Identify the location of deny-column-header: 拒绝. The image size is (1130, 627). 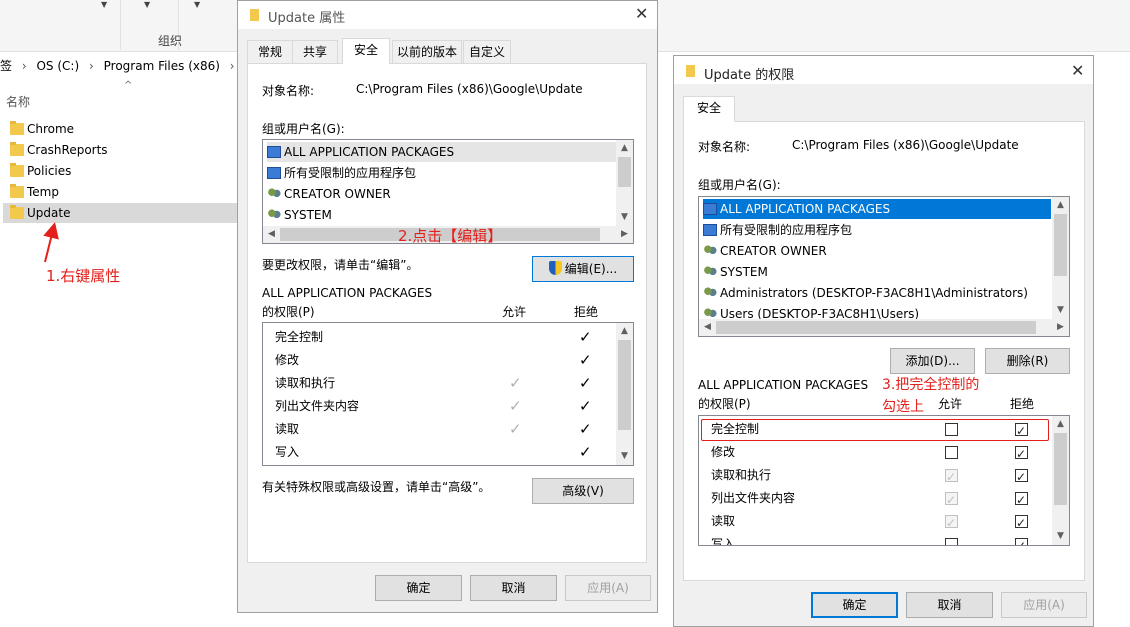
(586, 312).